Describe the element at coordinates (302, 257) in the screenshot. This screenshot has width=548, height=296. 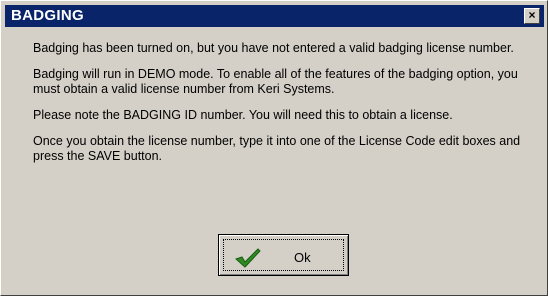
I see `ok-button-label: Ok` at that location.